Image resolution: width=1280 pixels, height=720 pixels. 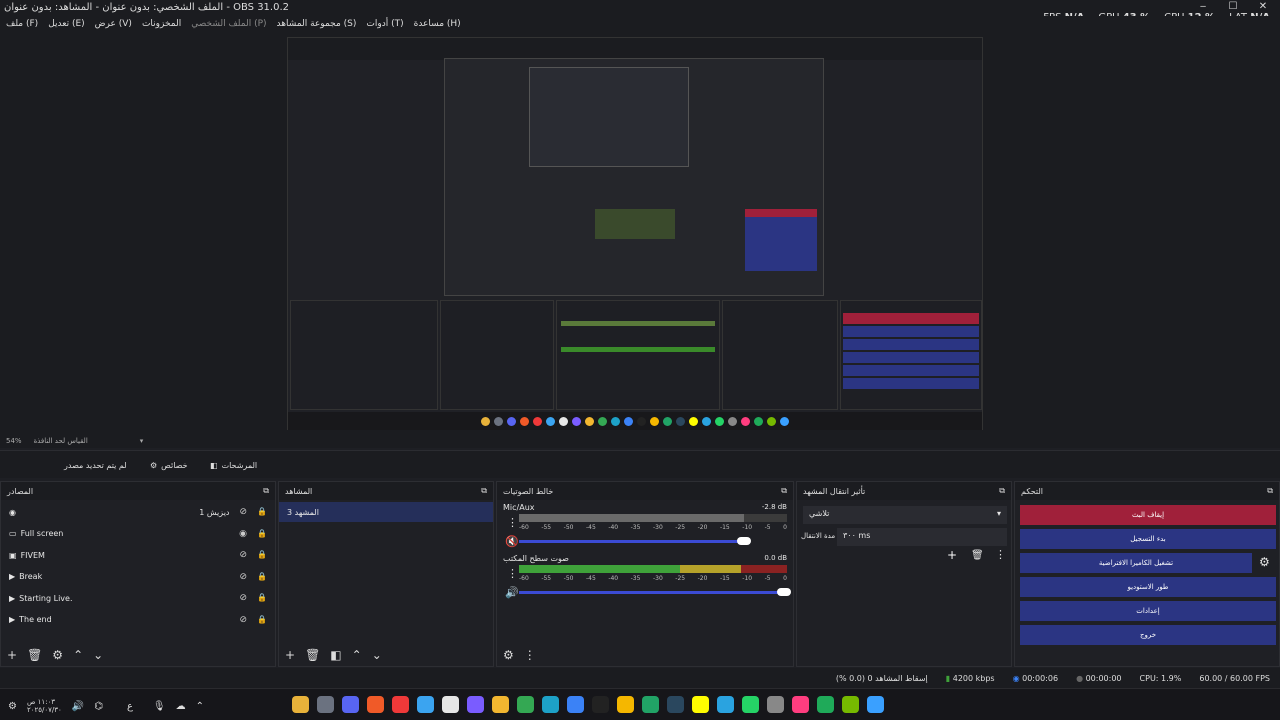 I want to click on settings-icon, so click(x=325, y=704).